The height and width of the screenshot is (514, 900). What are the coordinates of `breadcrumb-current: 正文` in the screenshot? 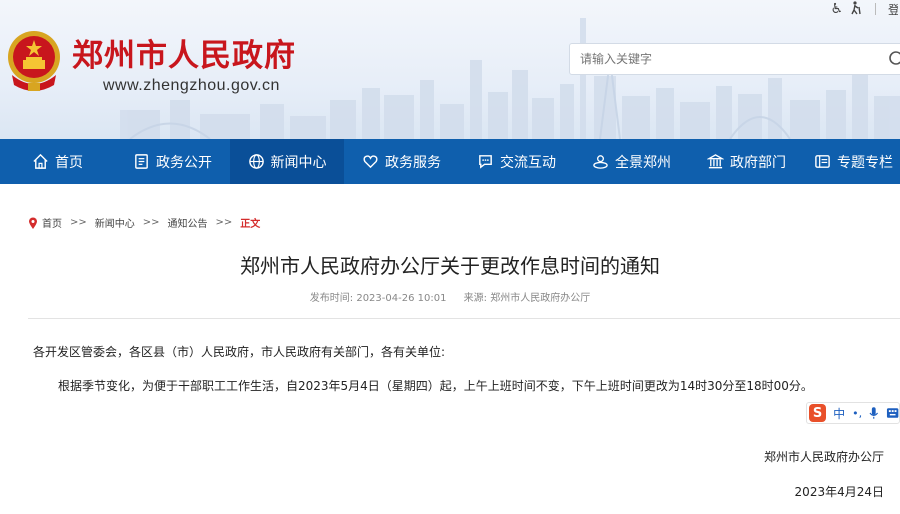 It's located at (250, 224).